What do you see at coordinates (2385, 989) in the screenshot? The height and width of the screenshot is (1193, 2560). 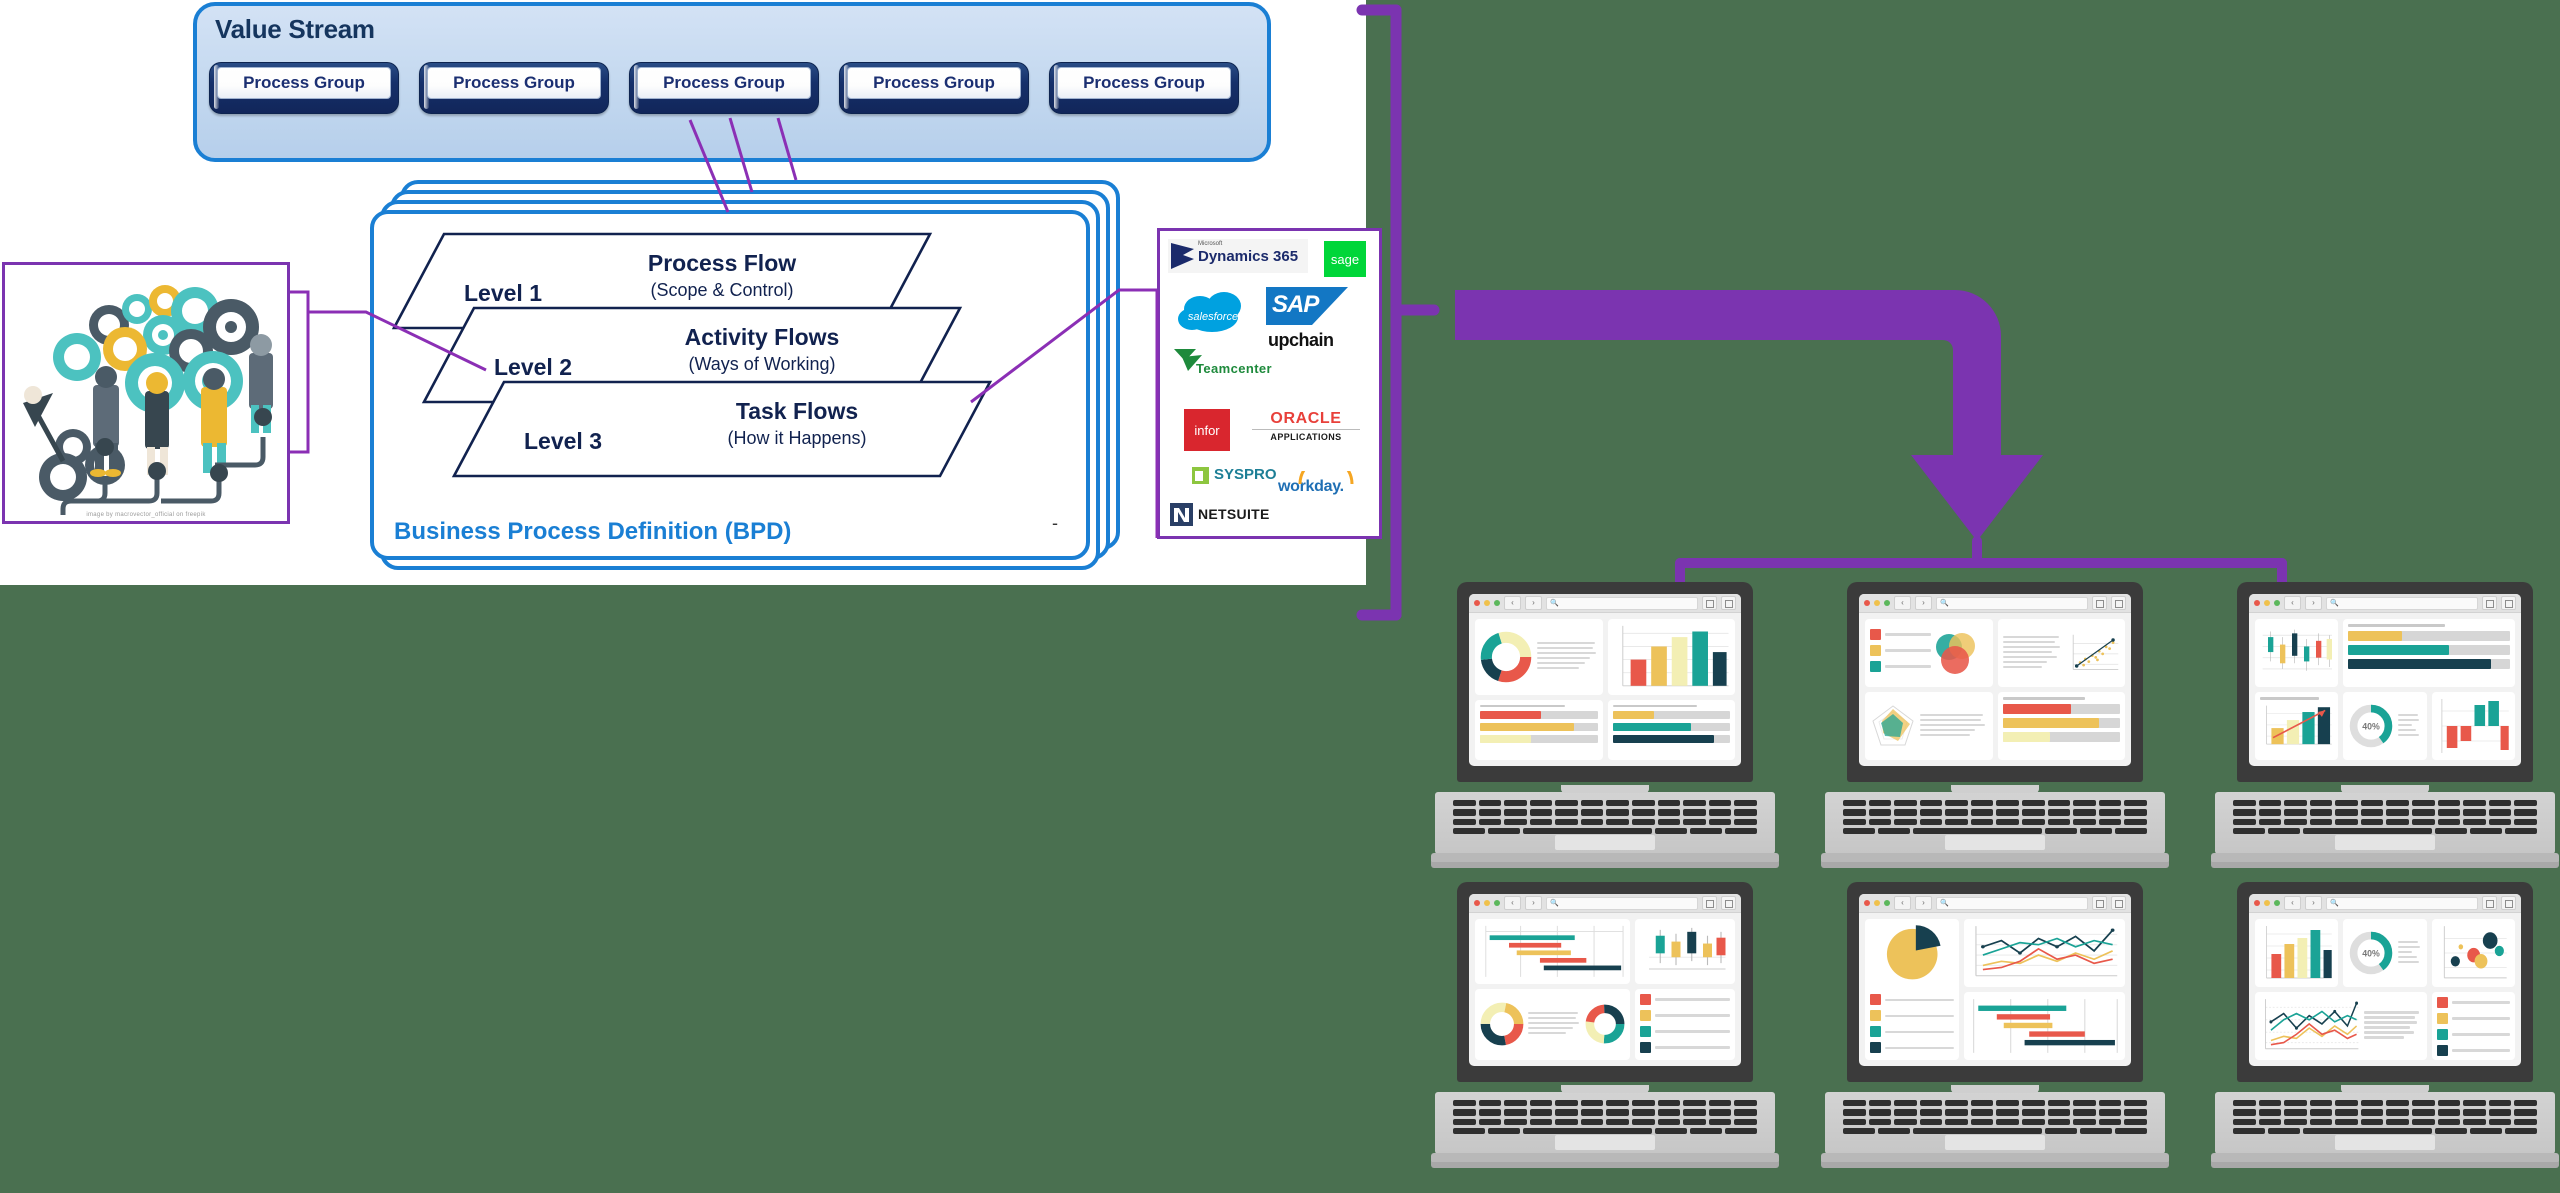 I see `dashboard-grid: 40%` at bounding box center [2385, 989].